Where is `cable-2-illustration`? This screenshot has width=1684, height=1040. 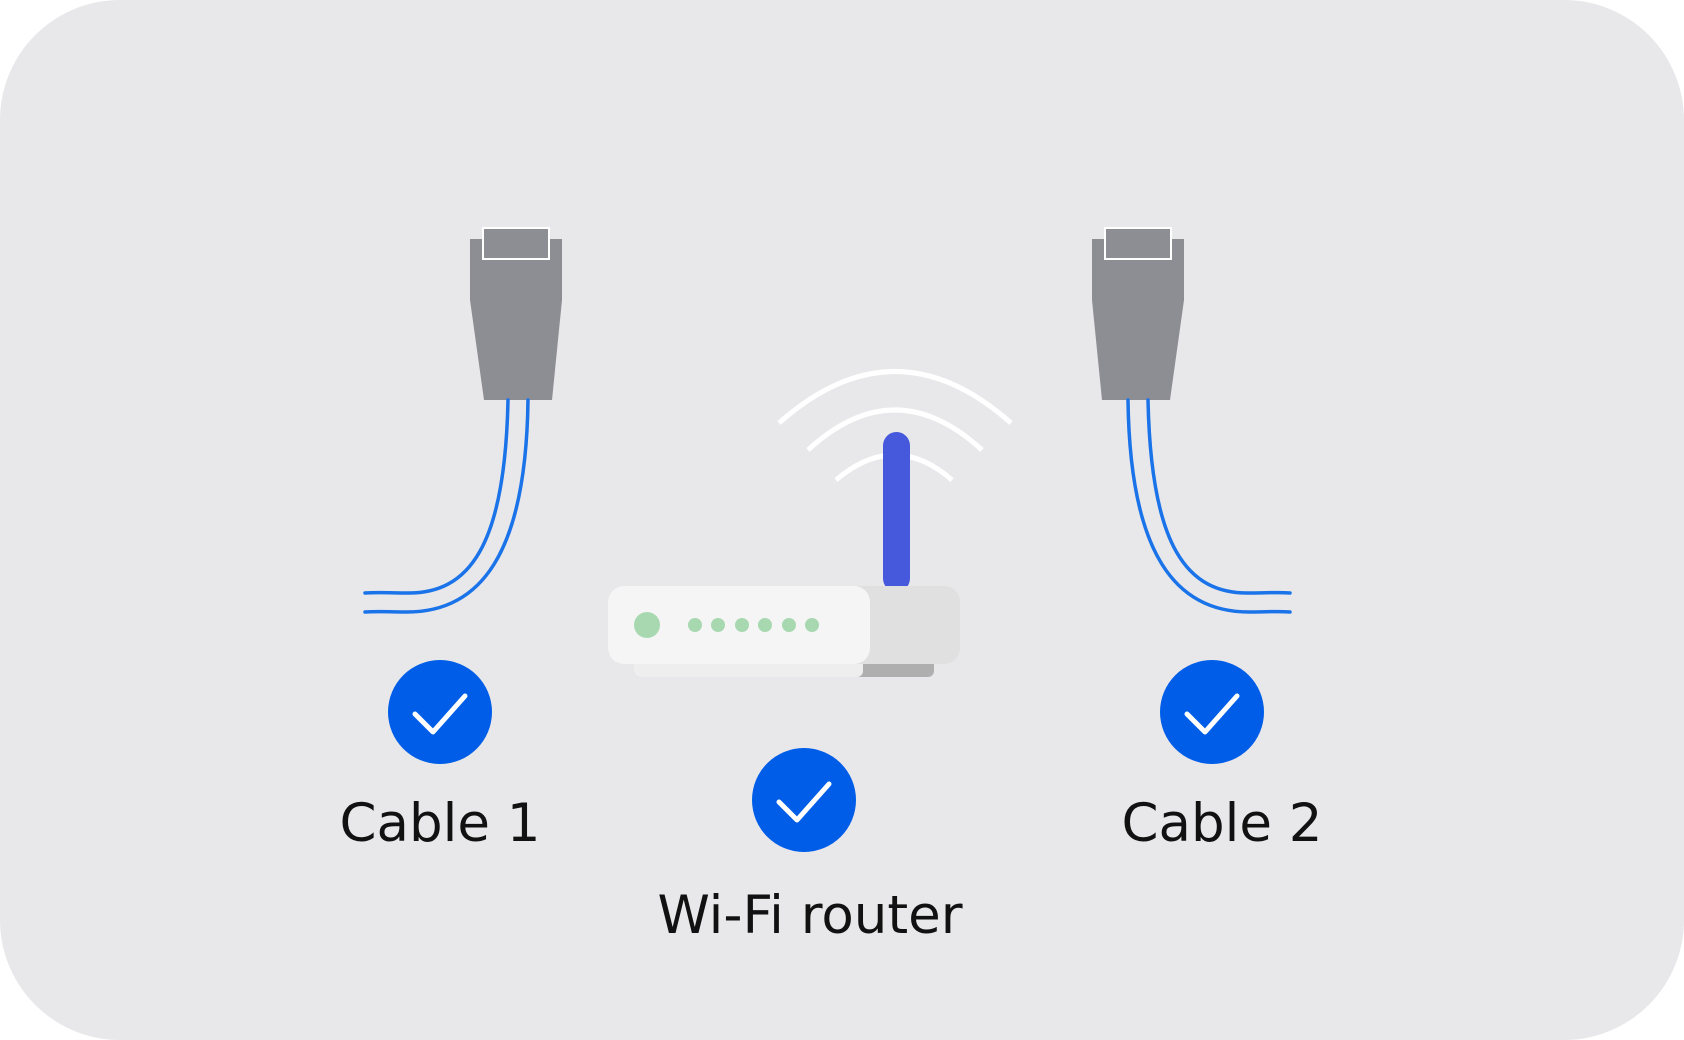 cable-2-illustration is located at coordinates (1192, 420).